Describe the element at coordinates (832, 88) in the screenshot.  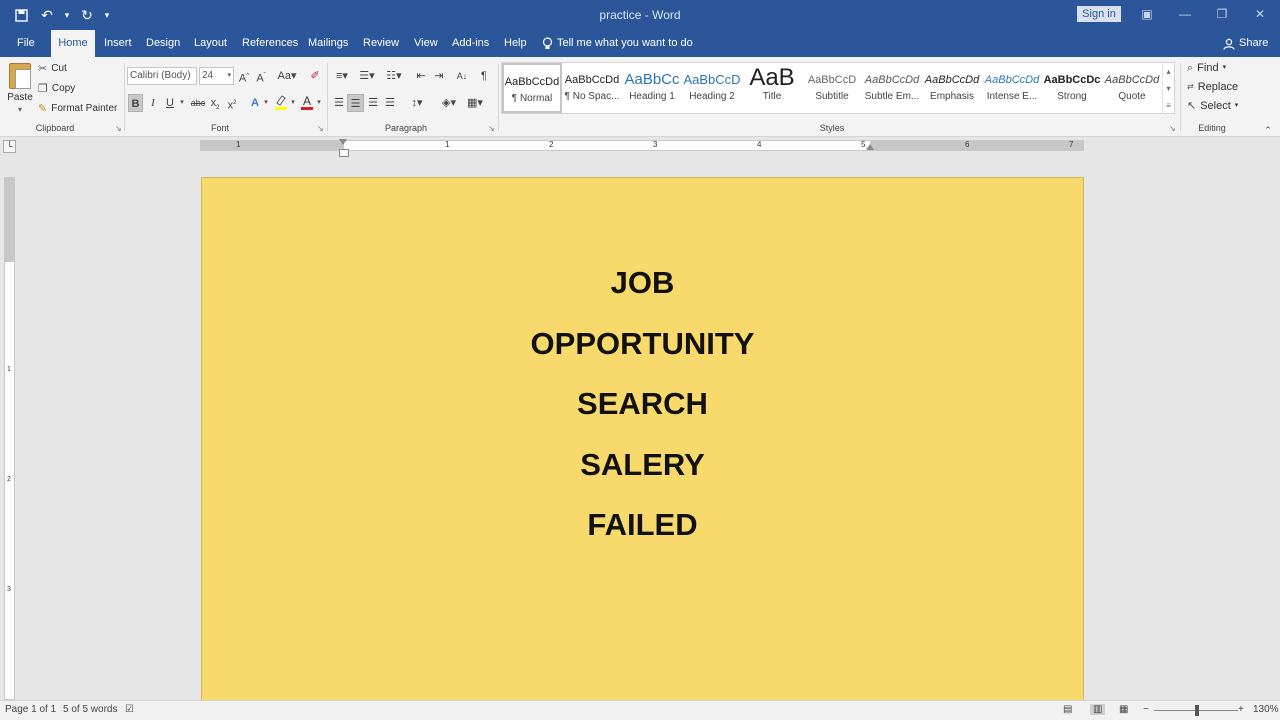
I see `style-subtitle: AaBbCcD Subtitle` at that location.